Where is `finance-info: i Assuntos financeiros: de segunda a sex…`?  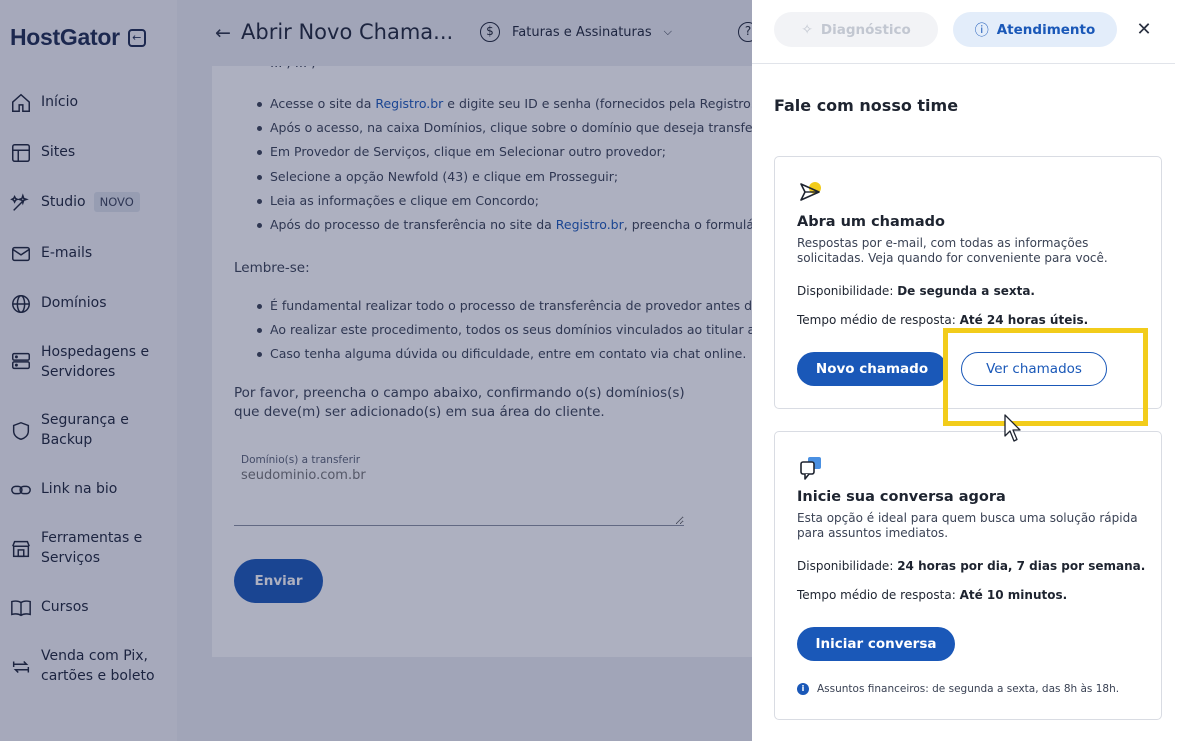
finance-info: i Assuntos financeiros: de segunda a sex… is located at coordinates (958, 689).